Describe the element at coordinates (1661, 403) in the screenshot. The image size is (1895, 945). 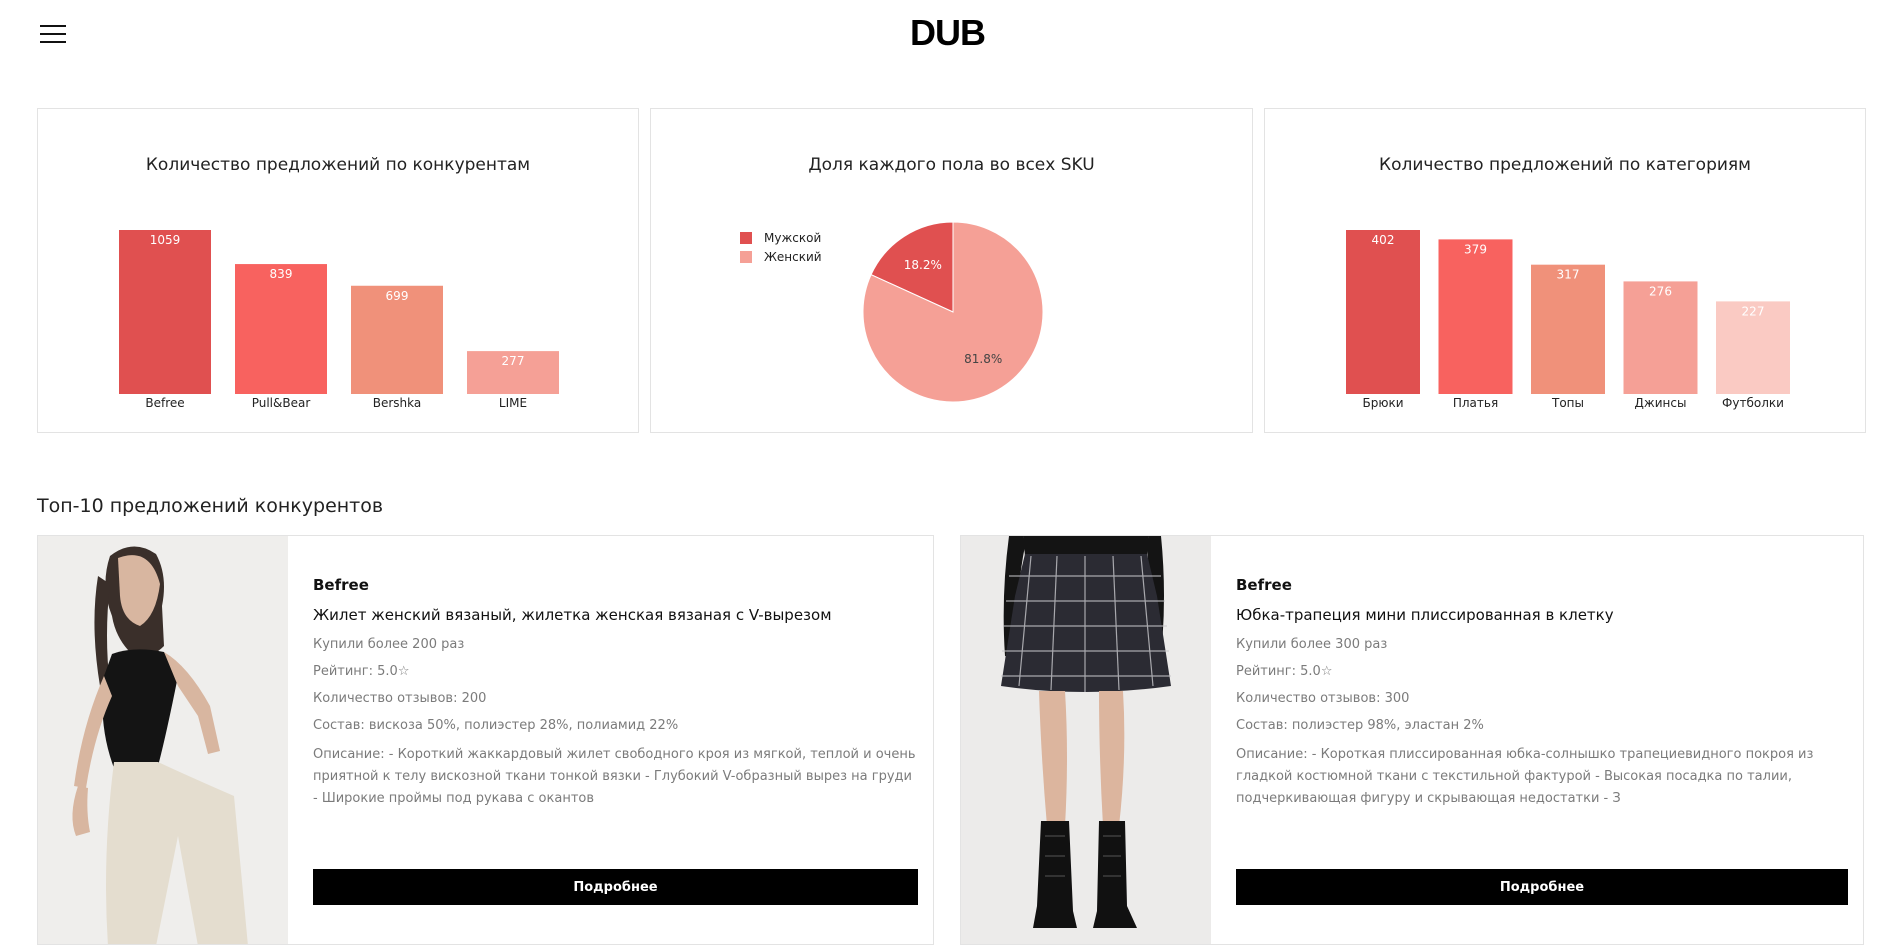
I see `x-tick-label: Джинсы` at that location.